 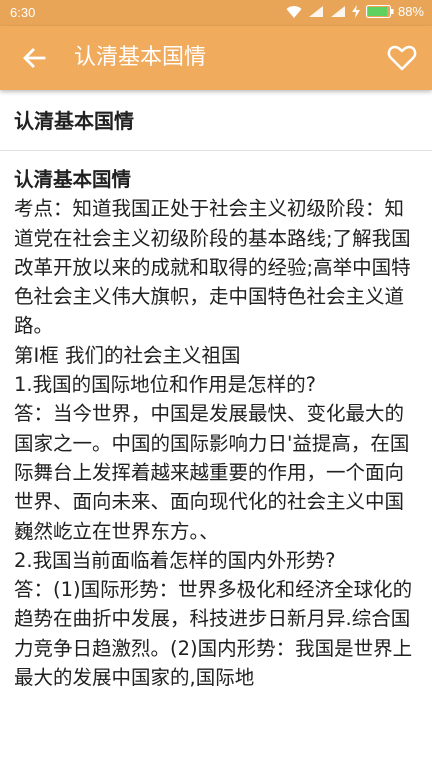 I want to click on article-paragraph: 2.我国当前面临着怎样的国内外形势?, so click(x=175, y=560).